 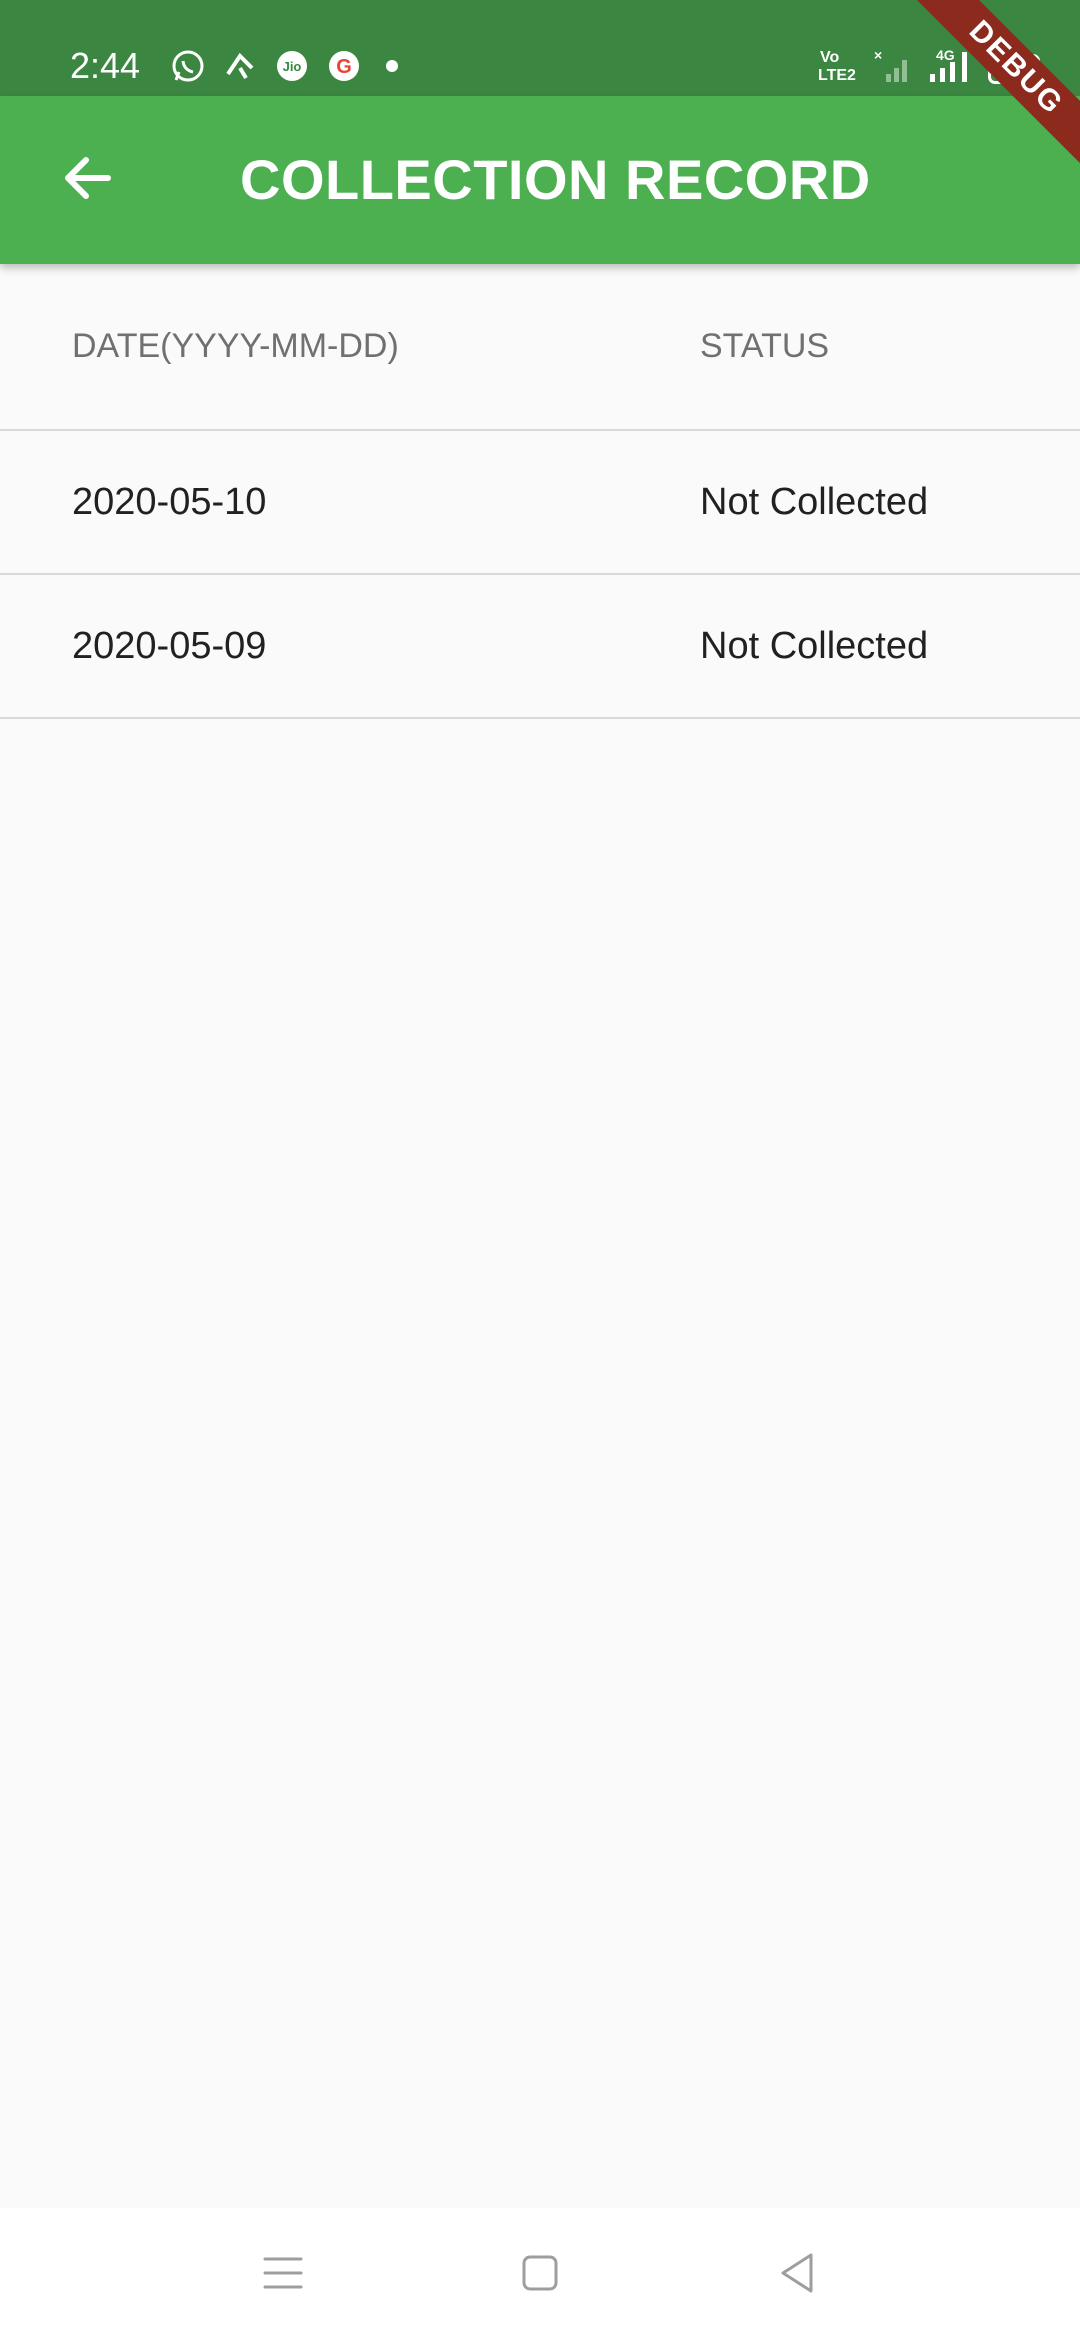 What do you see at coordinates (555, 179) in the screenshot?
I see `page-title: COLLECTION RECORD` at bounding box center [555, 179].